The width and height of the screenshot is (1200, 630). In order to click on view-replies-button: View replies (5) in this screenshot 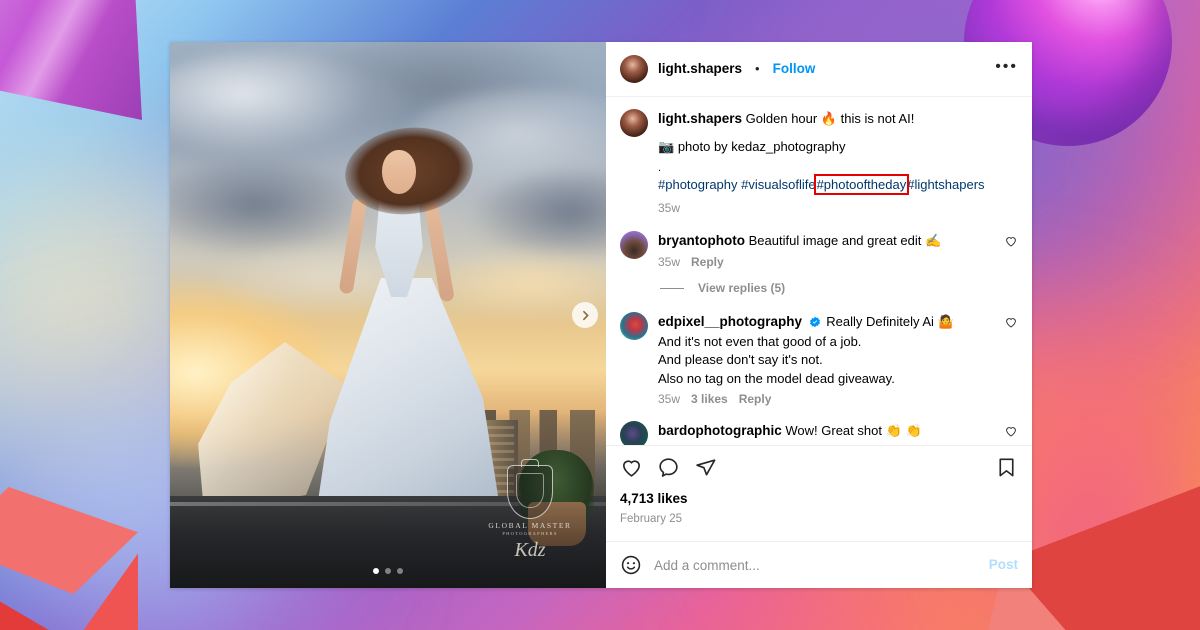, I will do `click(839, 288)`.